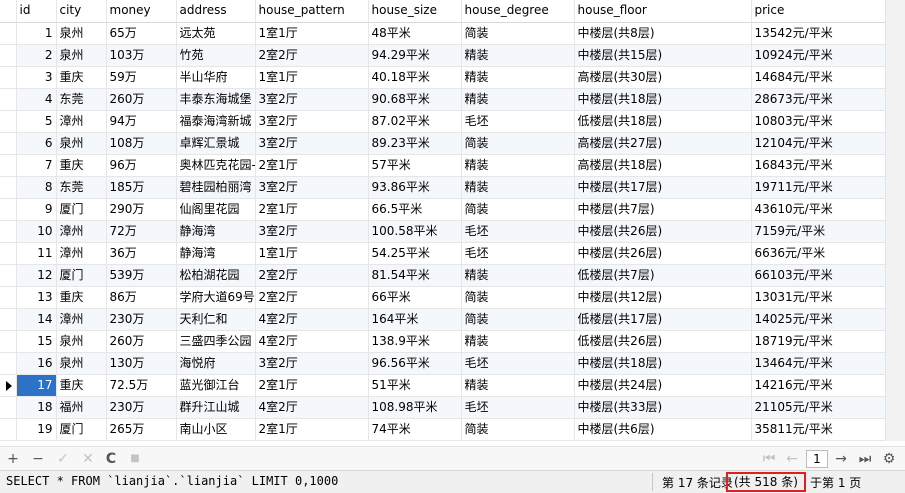  What do you see at coordinates (415, 99) in the screenshot?
I see `cell-house-size: 90.68平米` at bounding box center [415, 99].